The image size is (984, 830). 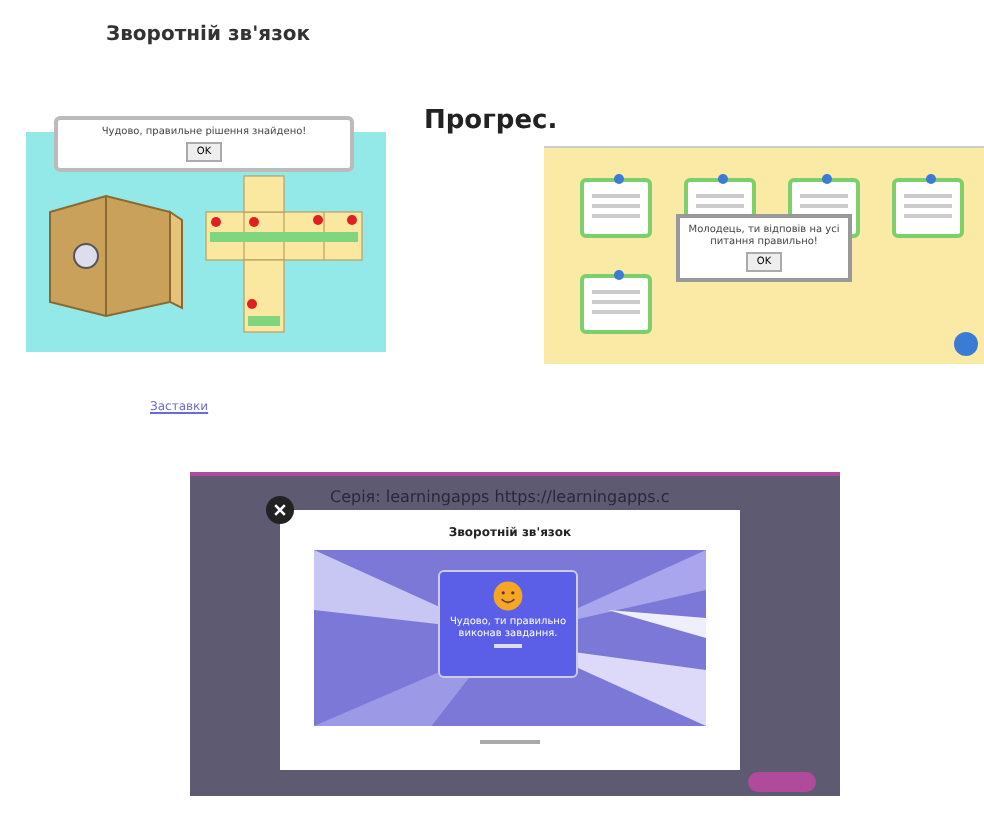 What do you see at coordinates (510, 742) in the screenshot?
I see `caption-line` at bounding box center [510, 742].